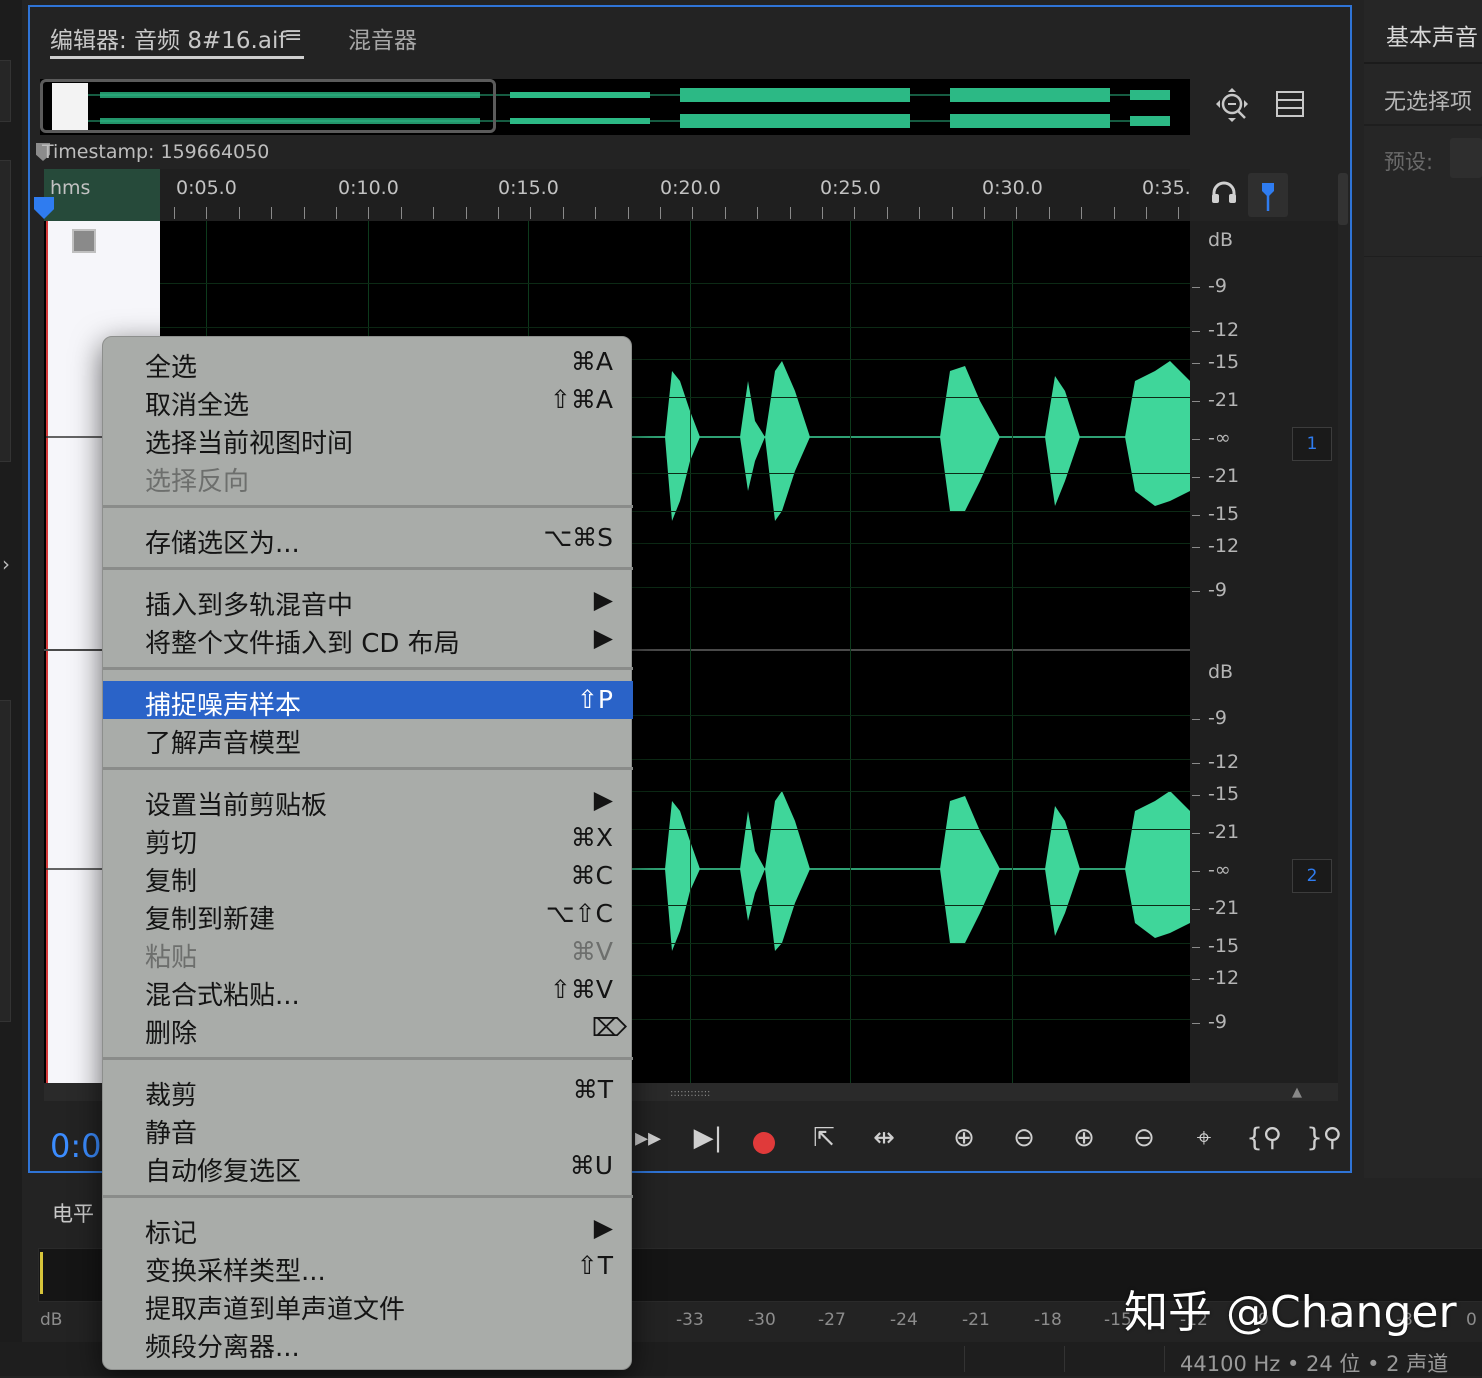 The height and width of the screenshot is (1378, 1482). Describe the element at coordinates (293, 35) in the screenshot. I see `hamburger-menu-icon: ≡` at that location.